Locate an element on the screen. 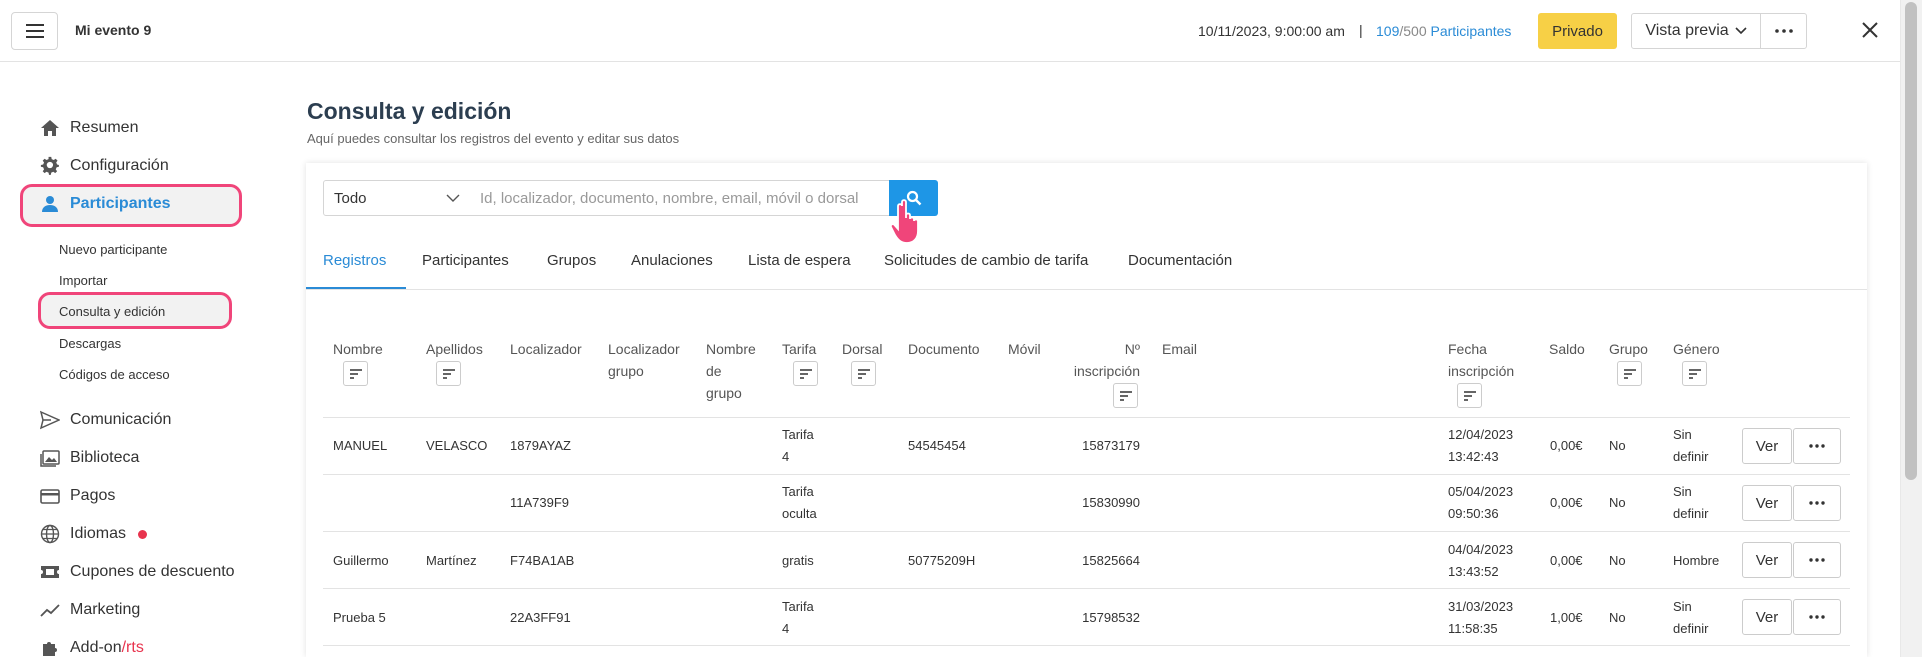  sidebar-item-resumen: Resumen is located at coordinates (89, 128).